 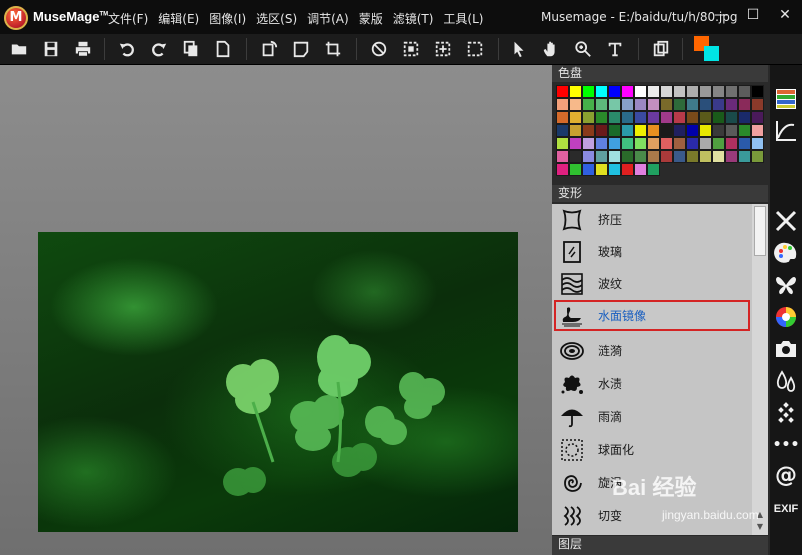 I want to click on undo-icon, so click(x=127, y=49).